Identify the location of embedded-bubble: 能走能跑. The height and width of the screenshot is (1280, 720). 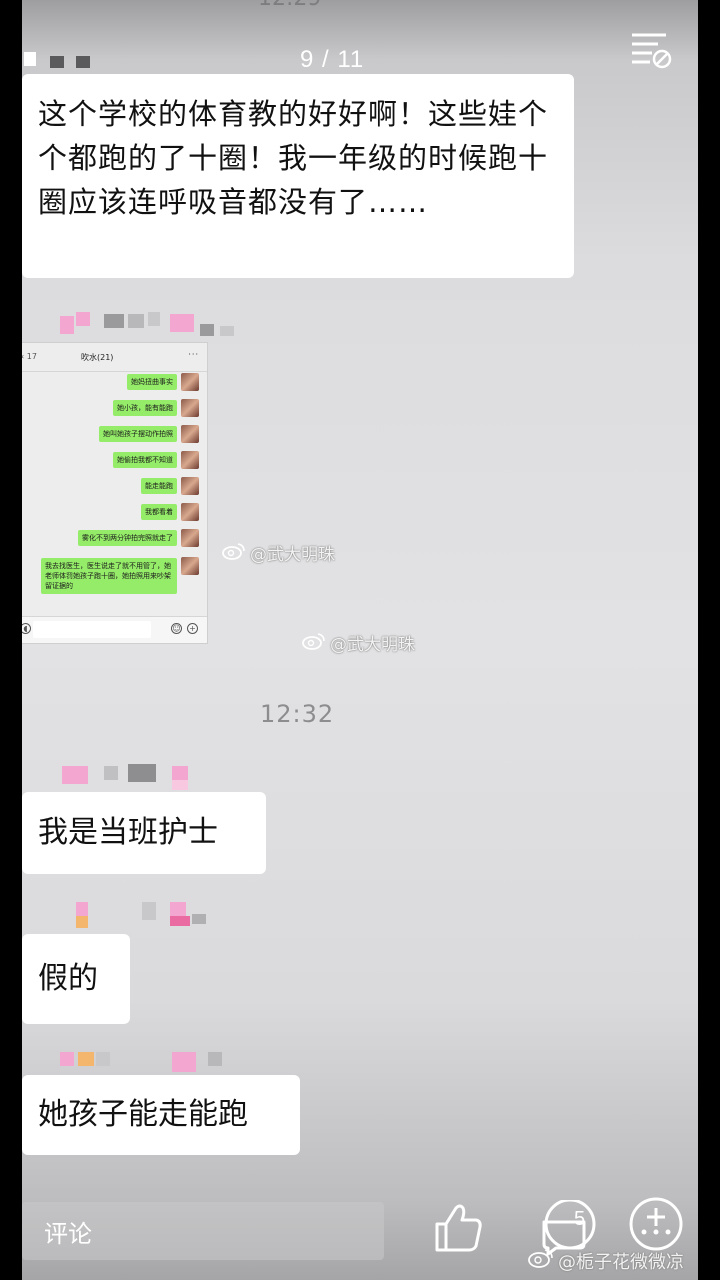
(159, 486).